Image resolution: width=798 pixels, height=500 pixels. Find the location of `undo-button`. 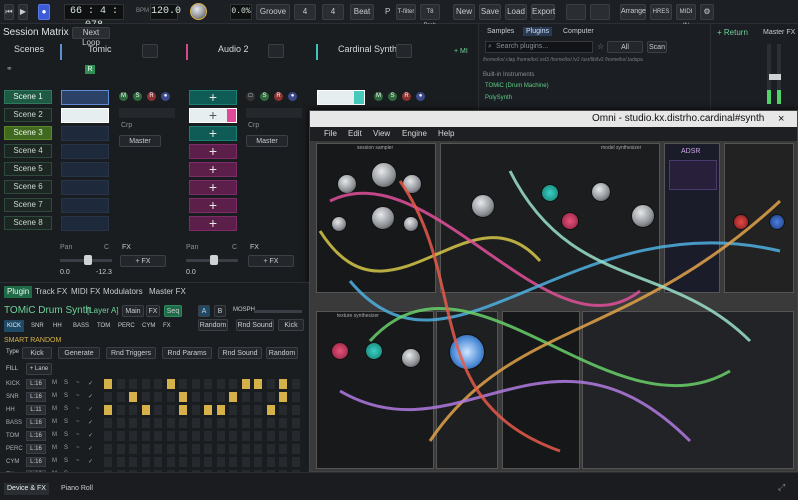

undo-button is located at coordinates (576, 12).